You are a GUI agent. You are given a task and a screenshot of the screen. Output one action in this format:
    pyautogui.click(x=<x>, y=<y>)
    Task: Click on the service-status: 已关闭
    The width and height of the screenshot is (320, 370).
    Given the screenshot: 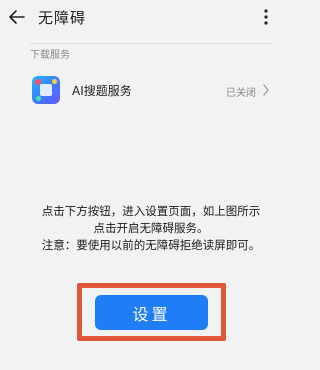 What is the action you would take?
    pyautogui.click(x=241, y=93)
    